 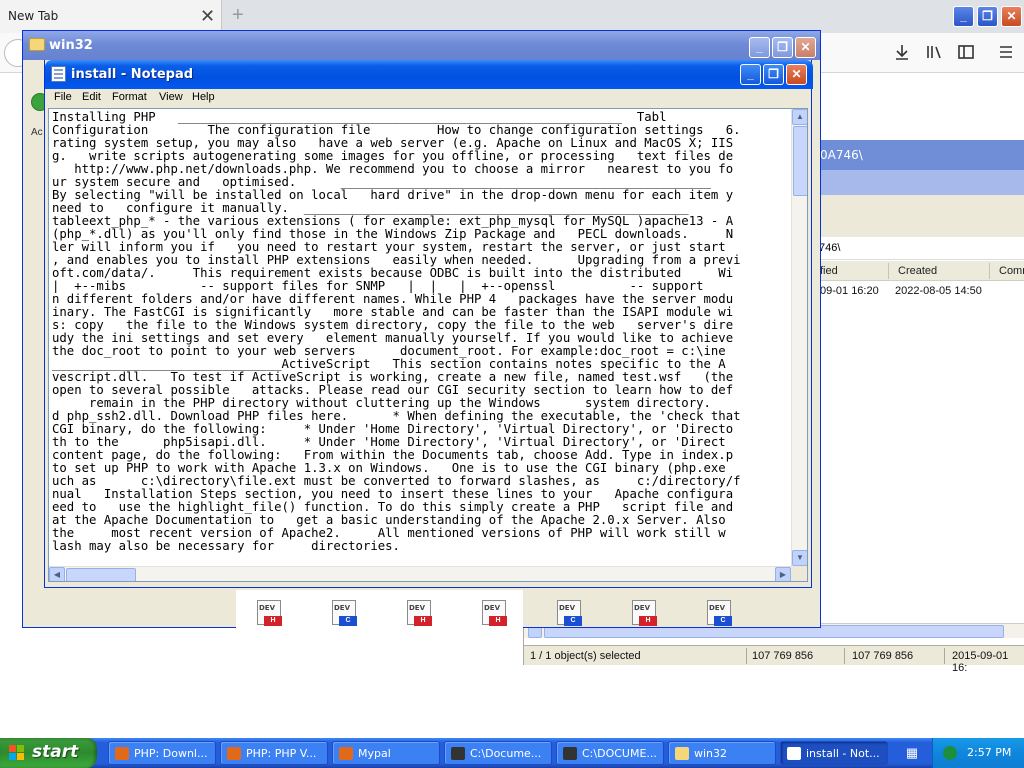 I want to click on taskbar-button: win32, so click(x=722, y=753).